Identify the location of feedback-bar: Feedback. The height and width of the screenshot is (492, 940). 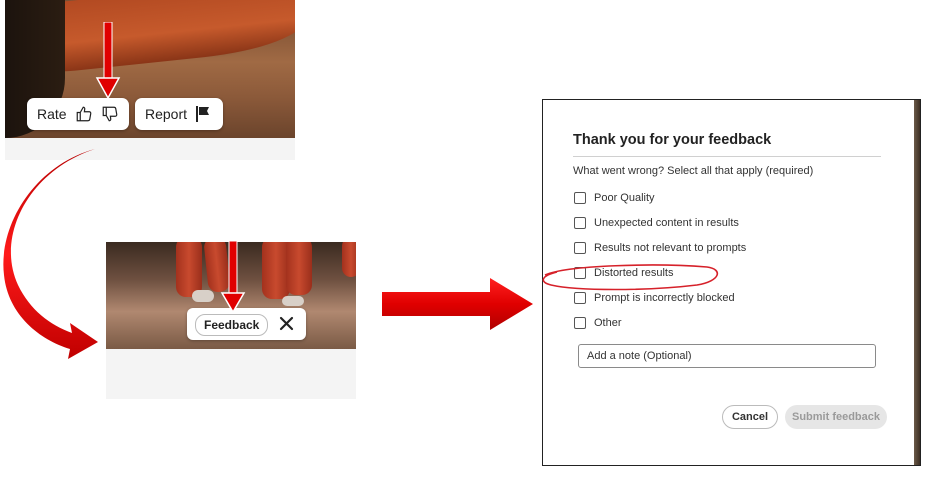
(246, 324).